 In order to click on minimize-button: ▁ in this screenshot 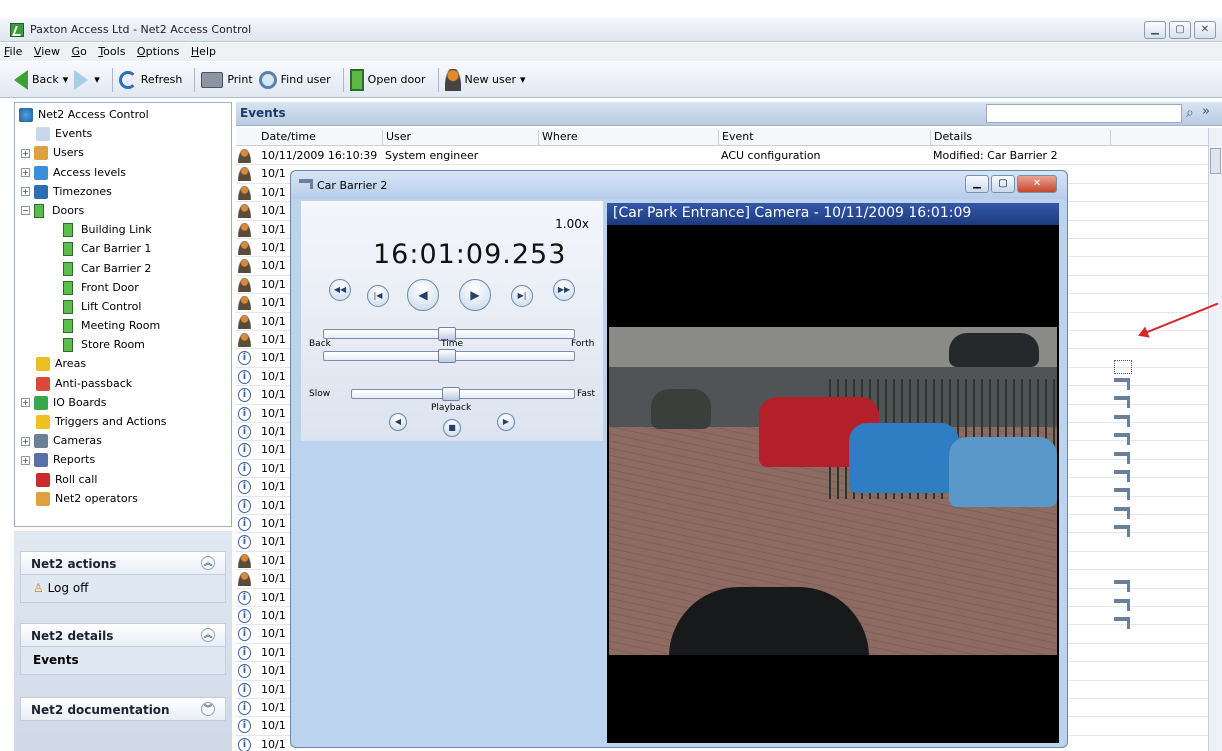, I will do `click(1155, 30)`.